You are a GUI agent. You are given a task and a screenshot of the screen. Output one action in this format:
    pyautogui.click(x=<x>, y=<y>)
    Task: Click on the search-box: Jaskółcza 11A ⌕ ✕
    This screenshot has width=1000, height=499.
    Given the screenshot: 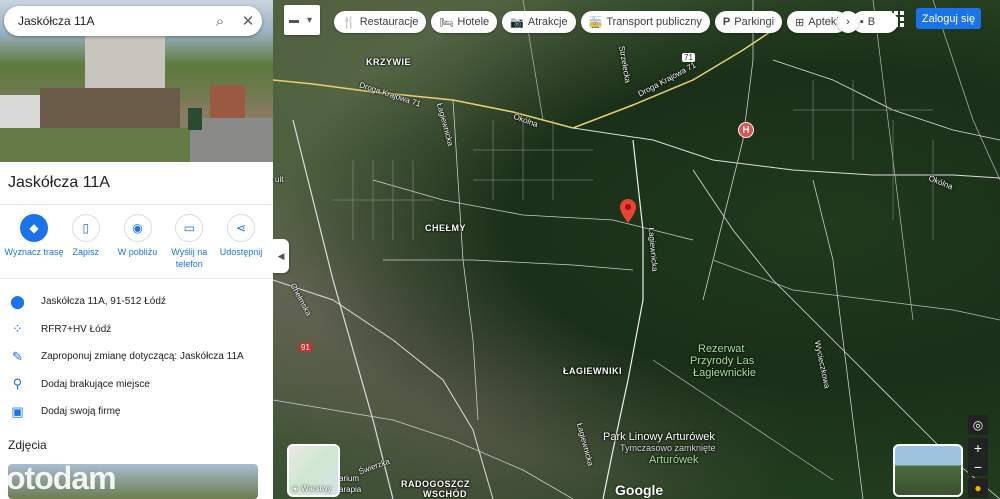 What is the action you would take?
    pyautogui.click(x=133, y=21)
    